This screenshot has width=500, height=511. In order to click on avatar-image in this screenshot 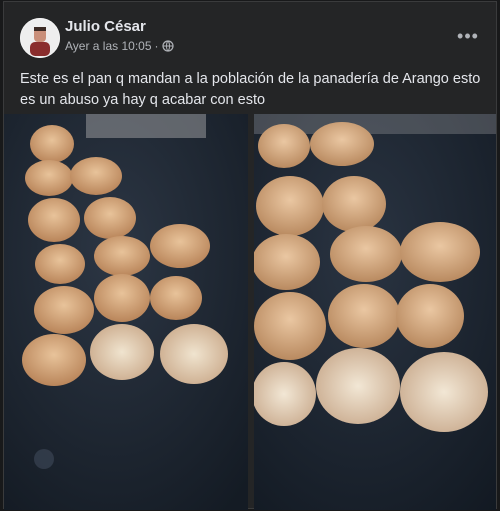, I will do `click(40, 38)`.